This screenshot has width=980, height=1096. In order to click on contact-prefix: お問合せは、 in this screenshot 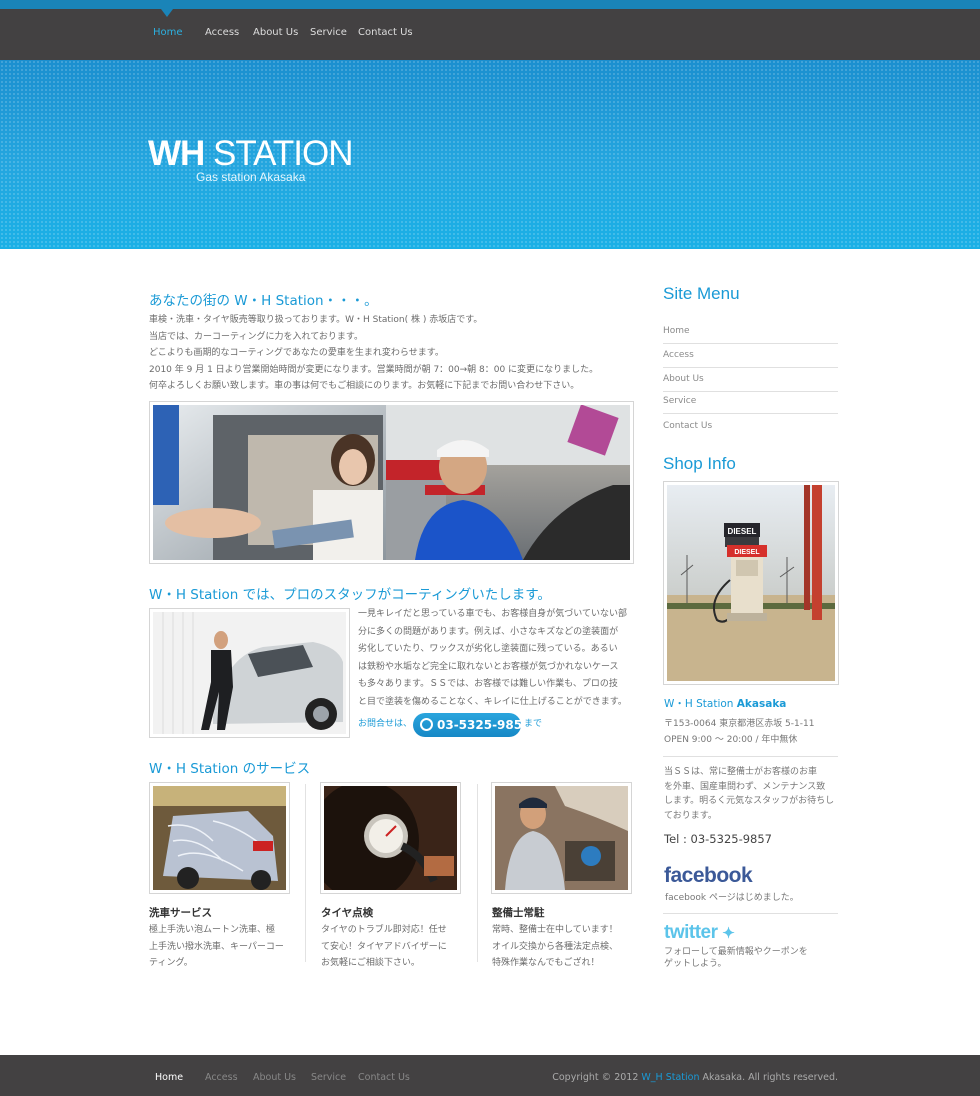, I will do `click(385, 724)`.